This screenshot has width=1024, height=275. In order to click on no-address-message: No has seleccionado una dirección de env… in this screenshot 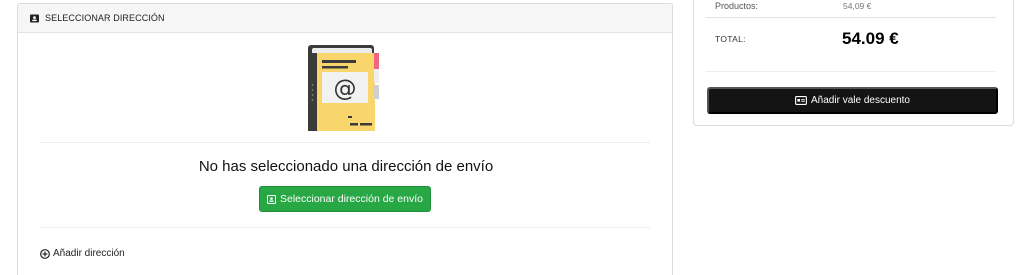, I will do `click(346, 166)`.